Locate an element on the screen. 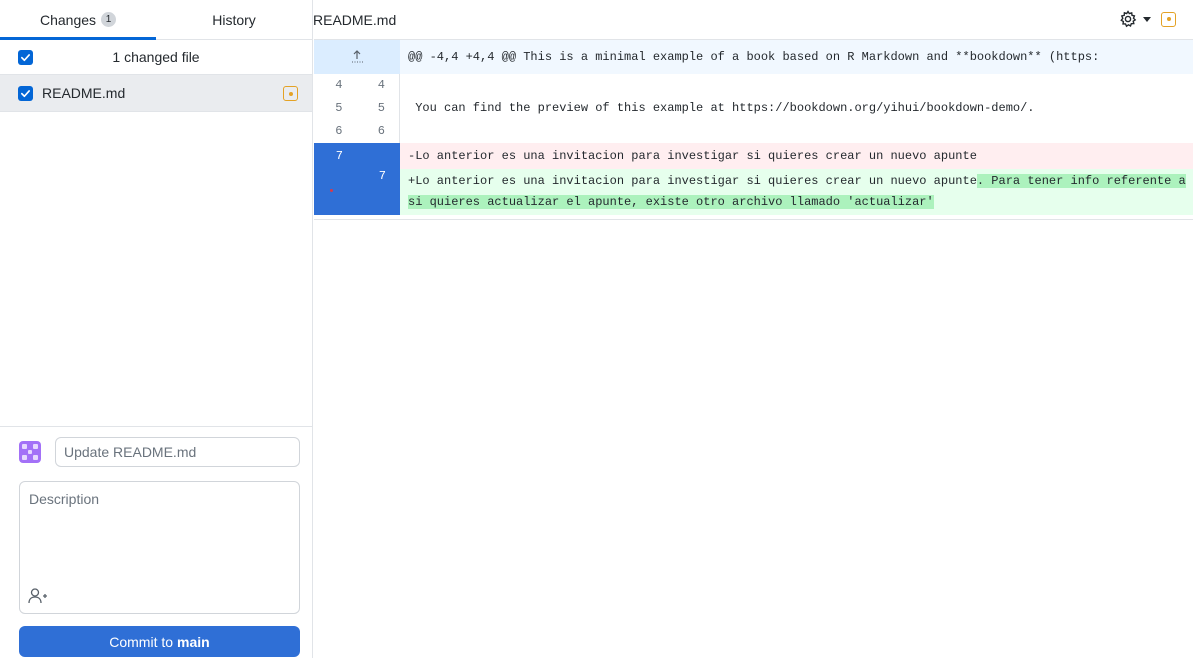  diff-context-row: 4 4 is located at coordinates (753, 85).